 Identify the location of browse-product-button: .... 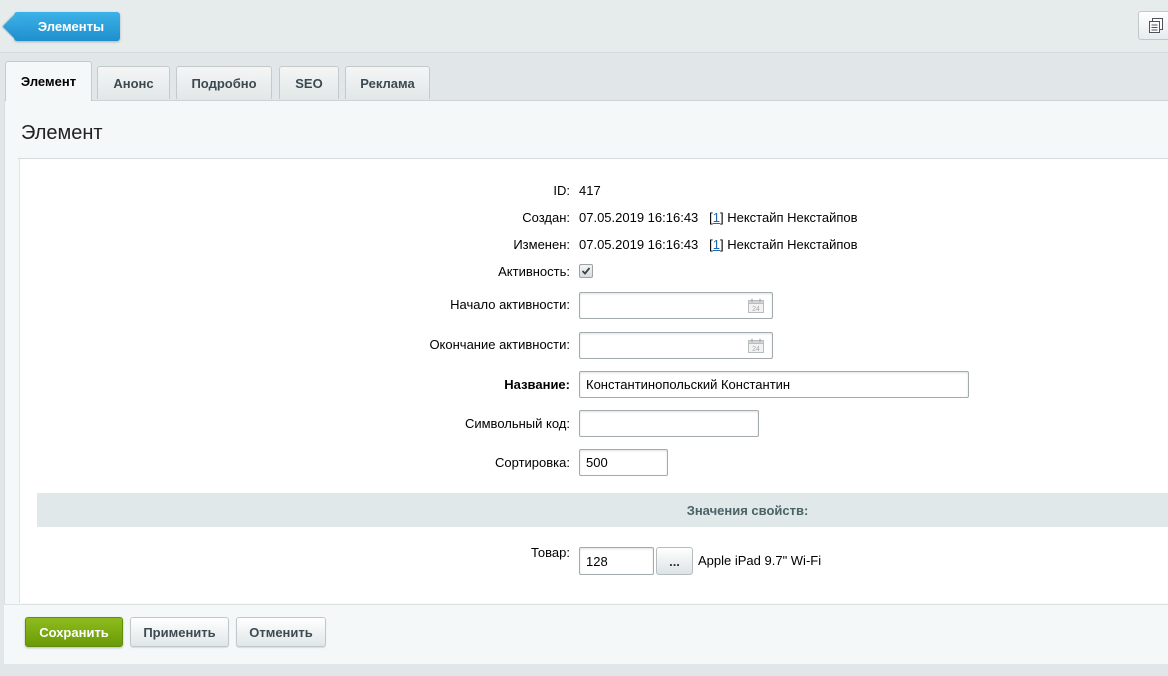
(674, 561).